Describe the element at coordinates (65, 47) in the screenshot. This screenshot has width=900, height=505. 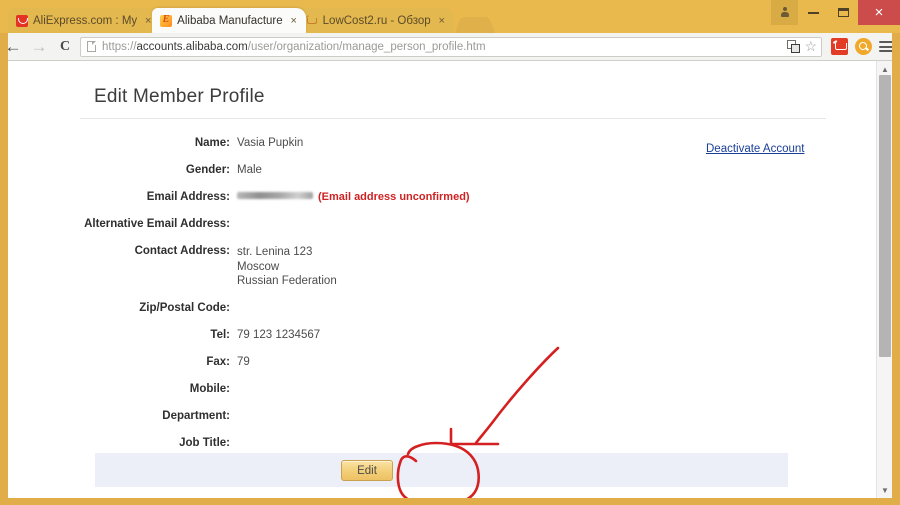
I see `reload-button: C` at that location.